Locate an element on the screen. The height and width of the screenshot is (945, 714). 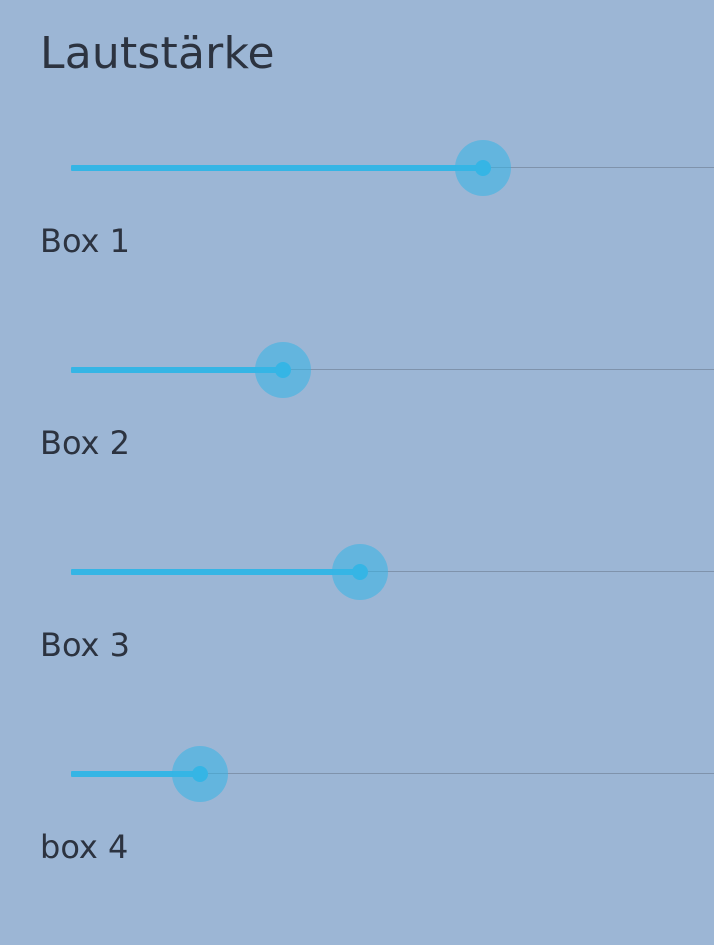
slider-label-box-3: Box 3 is located at coordinates (85, 645).